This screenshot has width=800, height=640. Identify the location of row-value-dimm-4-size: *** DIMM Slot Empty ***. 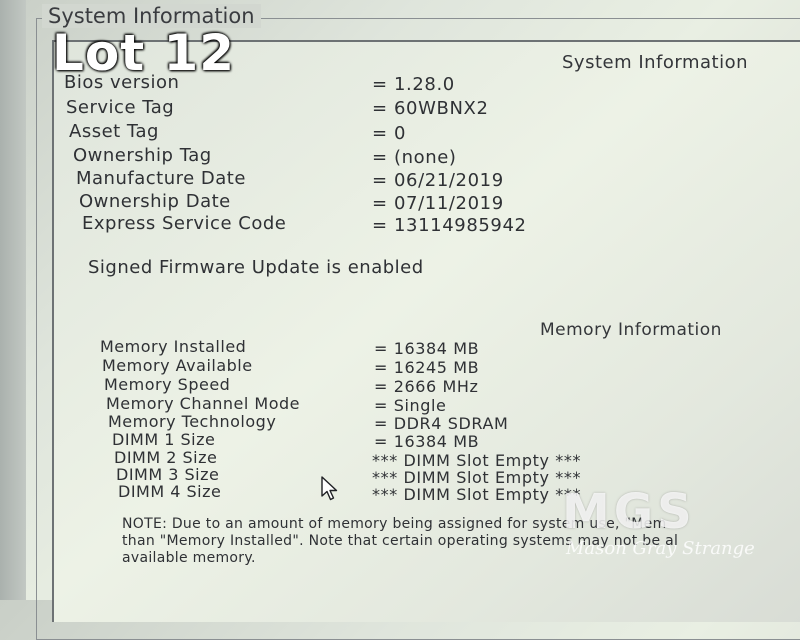
(477, 494).